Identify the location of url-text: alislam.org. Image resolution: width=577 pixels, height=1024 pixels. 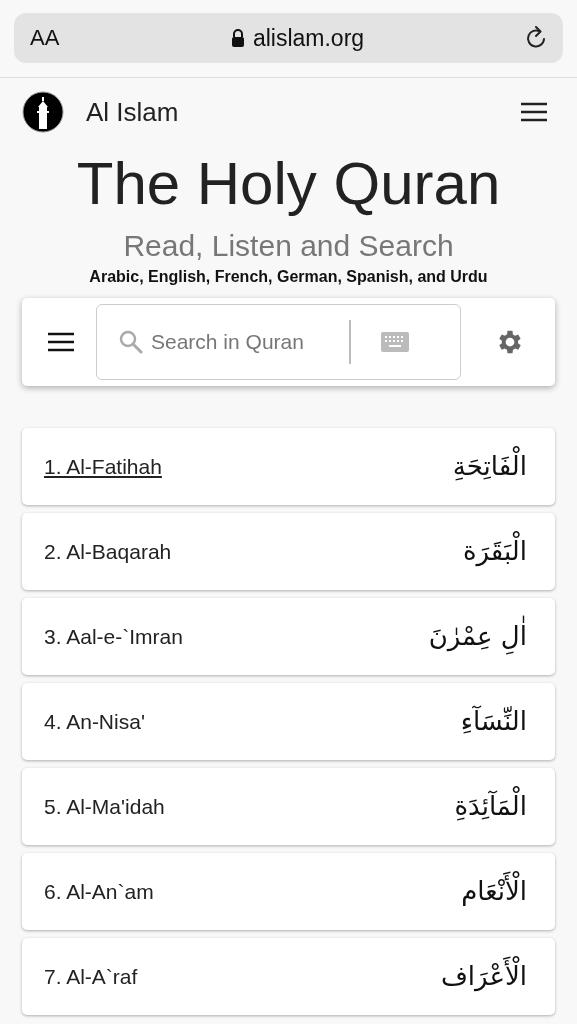
(308, 38).